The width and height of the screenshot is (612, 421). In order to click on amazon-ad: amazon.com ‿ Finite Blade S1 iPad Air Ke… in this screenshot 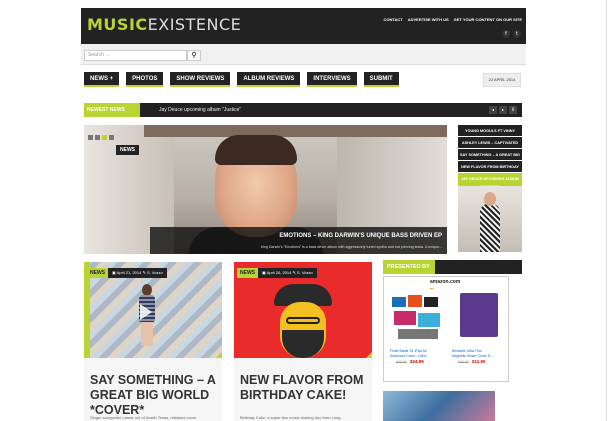, I will do `click(446, 329)`.